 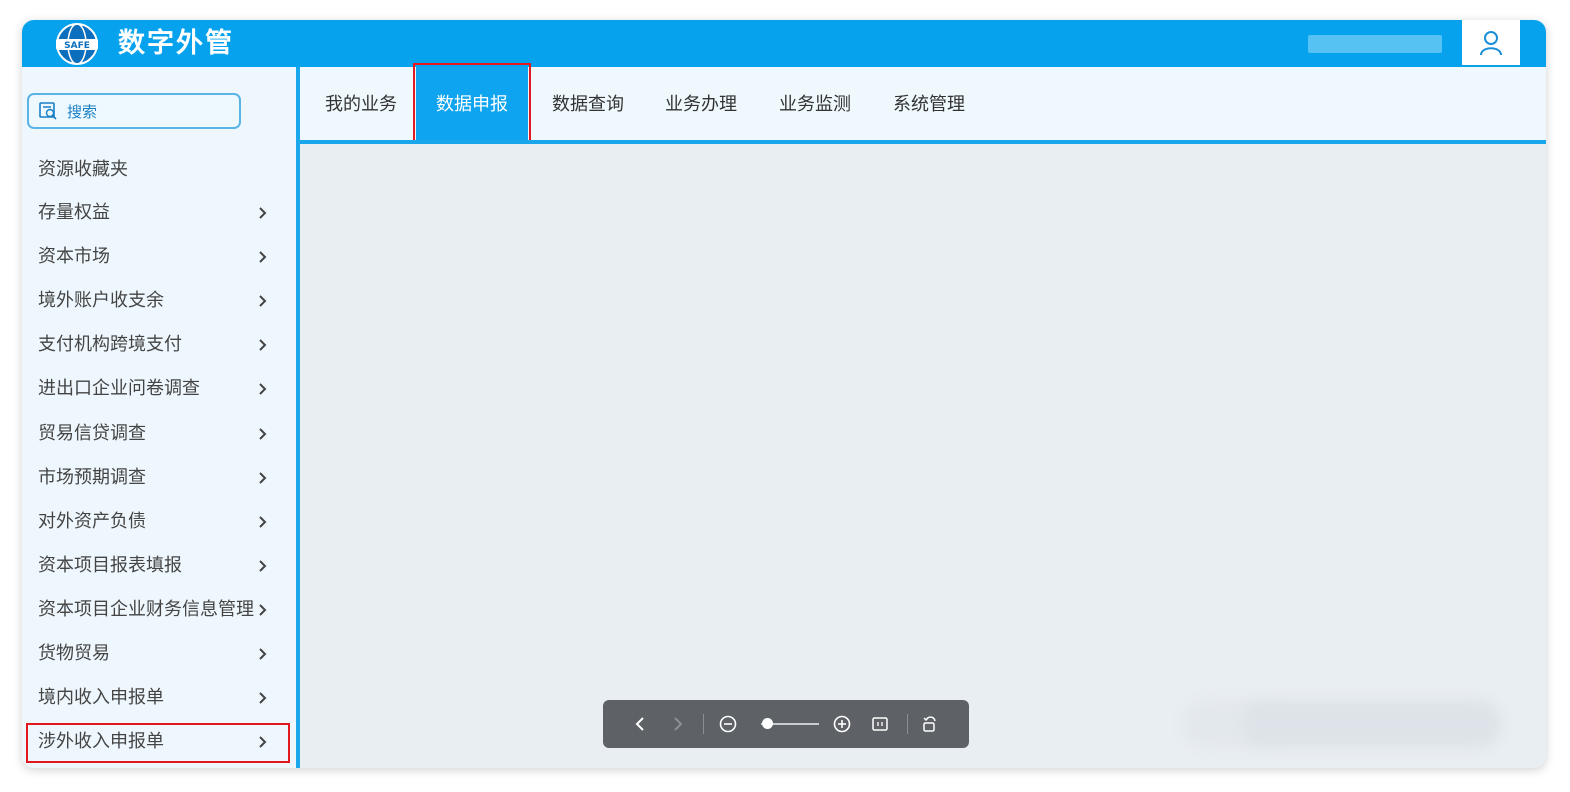 What do you see at coordinates (880, 724) in the screenshot?
I see `fit-page-icon` at bounding box center [880, 724].